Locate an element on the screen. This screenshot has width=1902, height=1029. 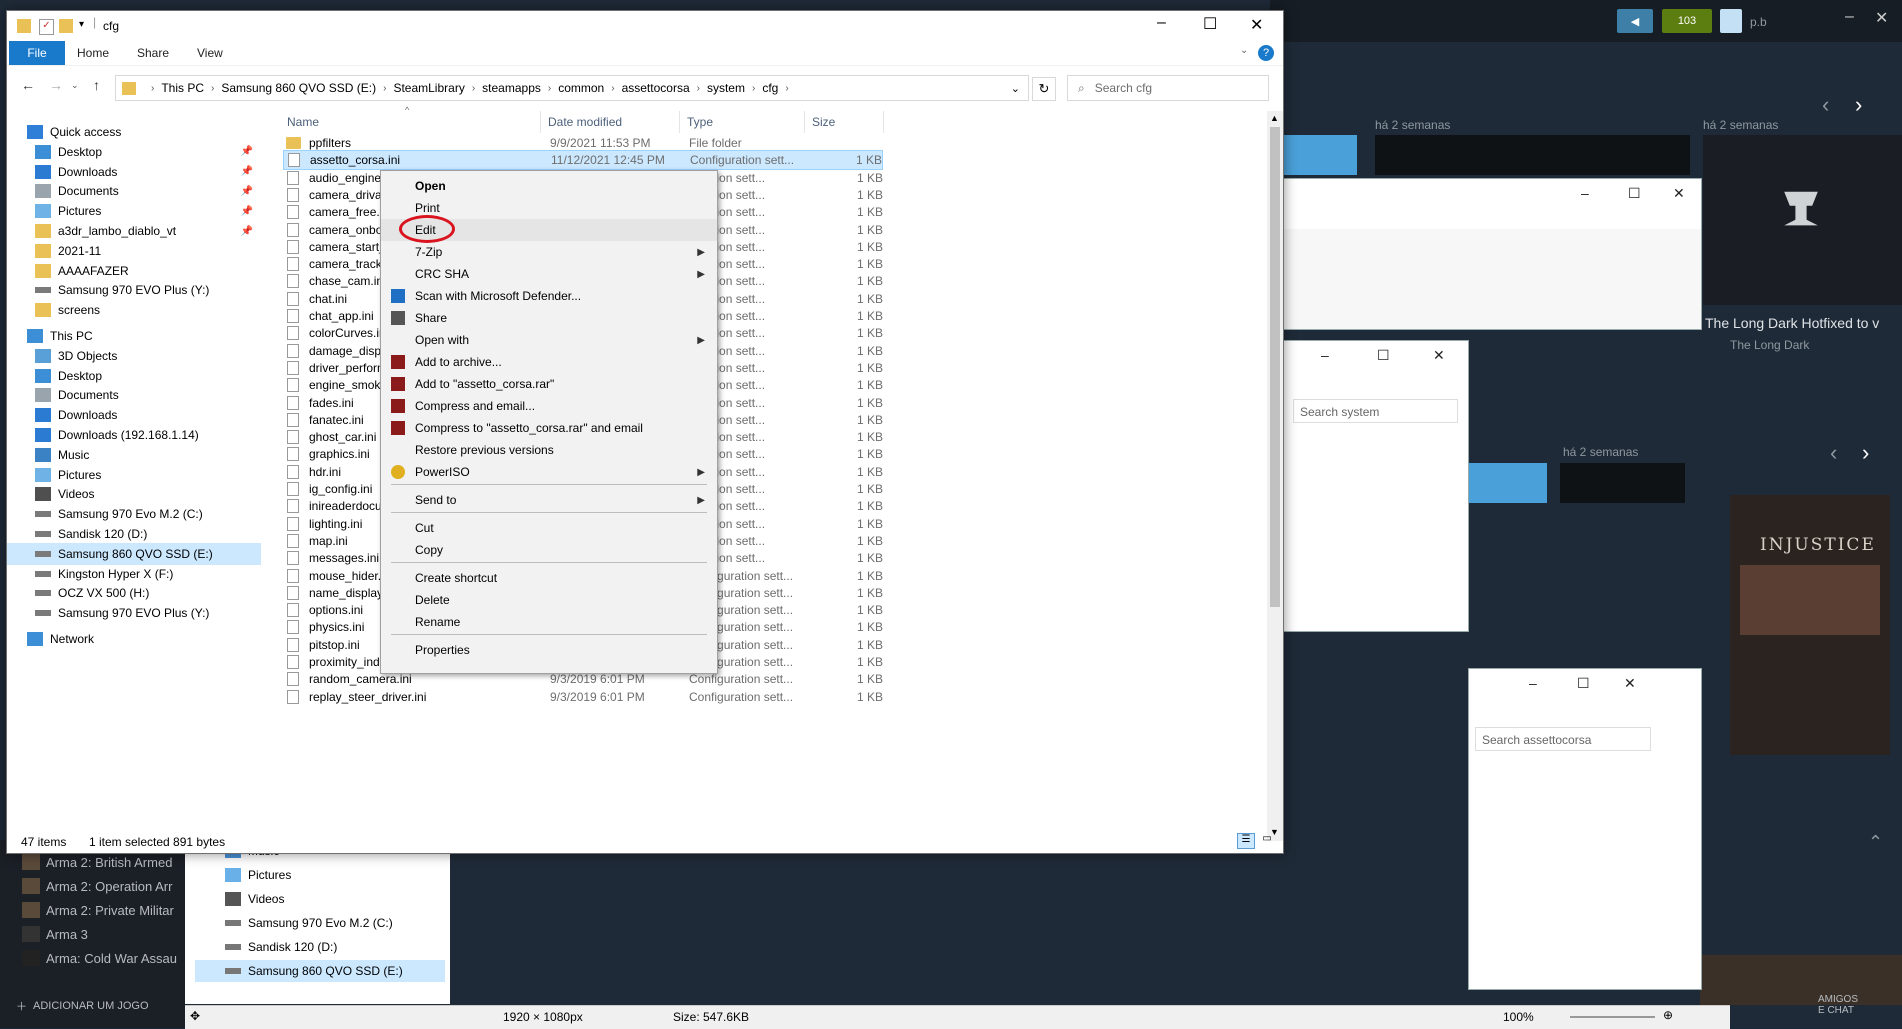
zoom-slider is located at coordinates (1612, 1017).